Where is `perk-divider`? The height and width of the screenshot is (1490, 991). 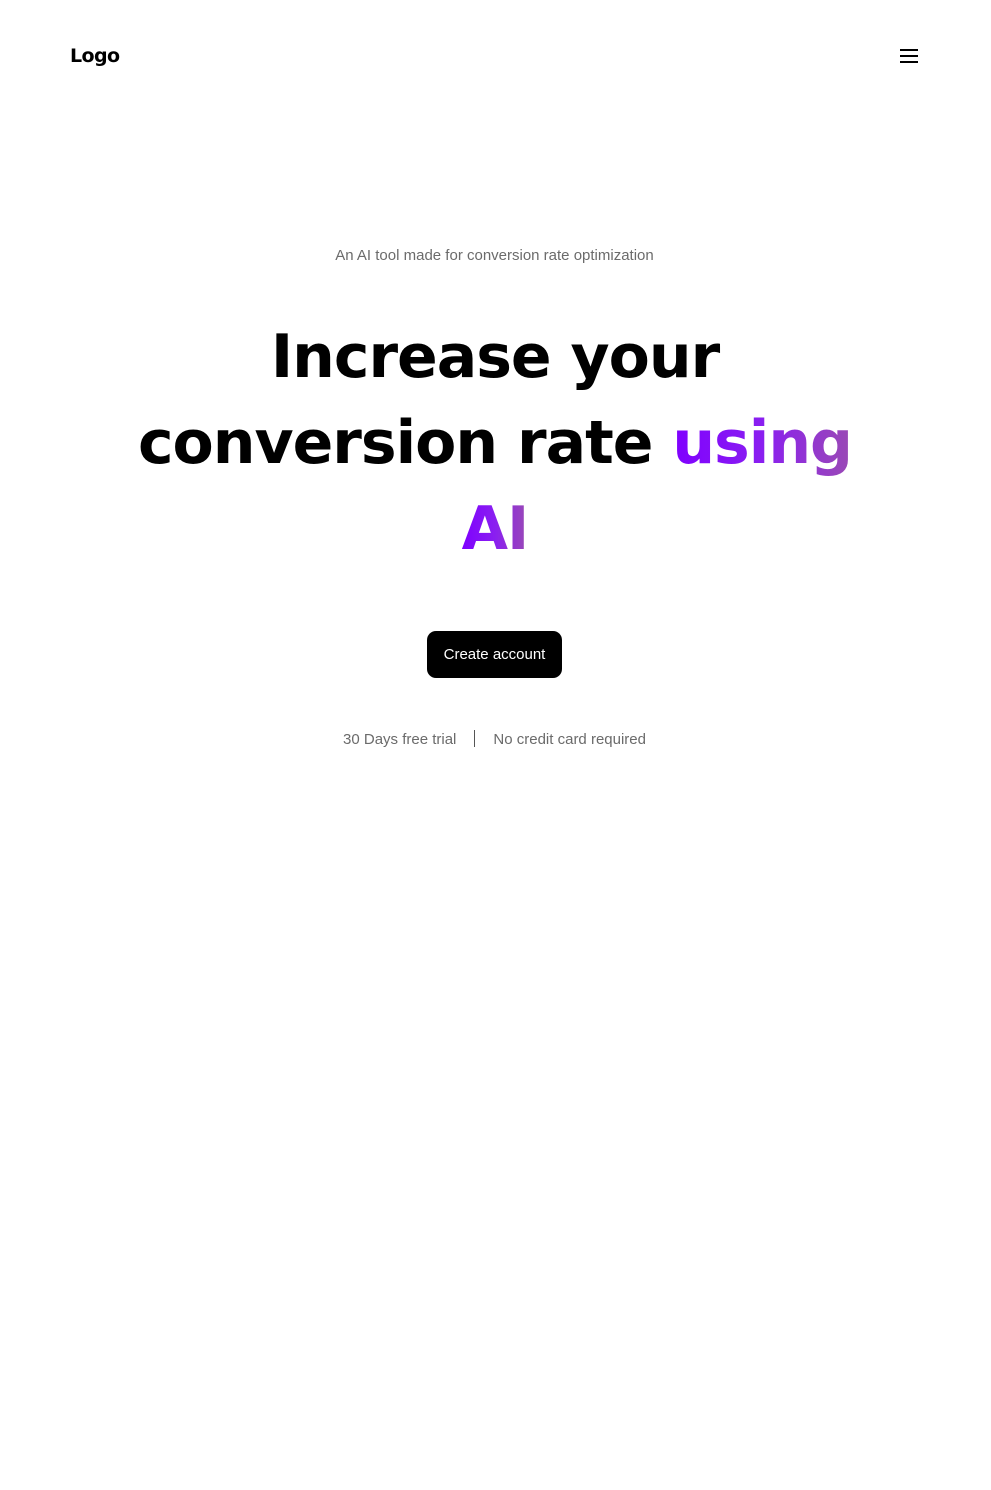
perk-divider is located at coordinates (475, 738).